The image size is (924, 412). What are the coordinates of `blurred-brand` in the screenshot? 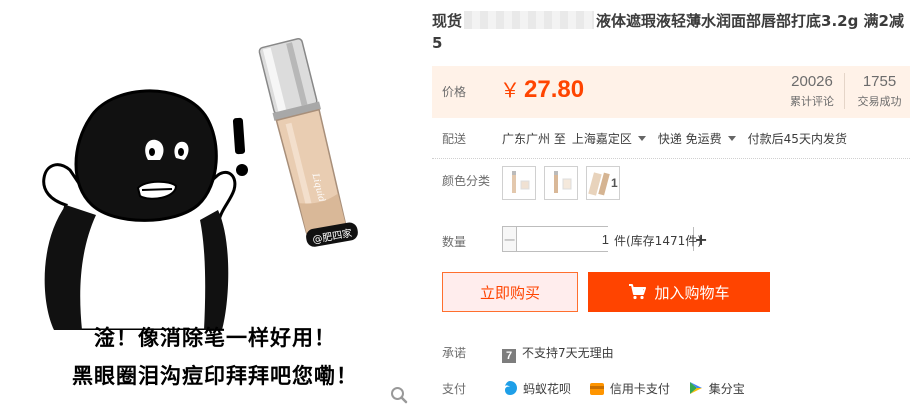 It's located at (529, 20).